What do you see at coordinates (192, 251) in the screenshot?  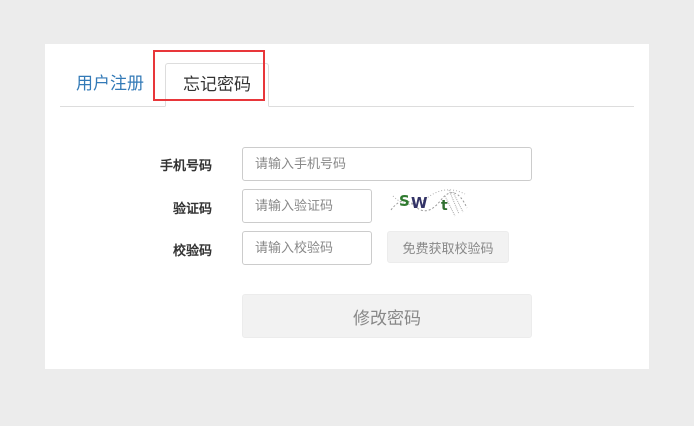 I see `verify-code-label: 校验码` at bounding box center [192, 251].